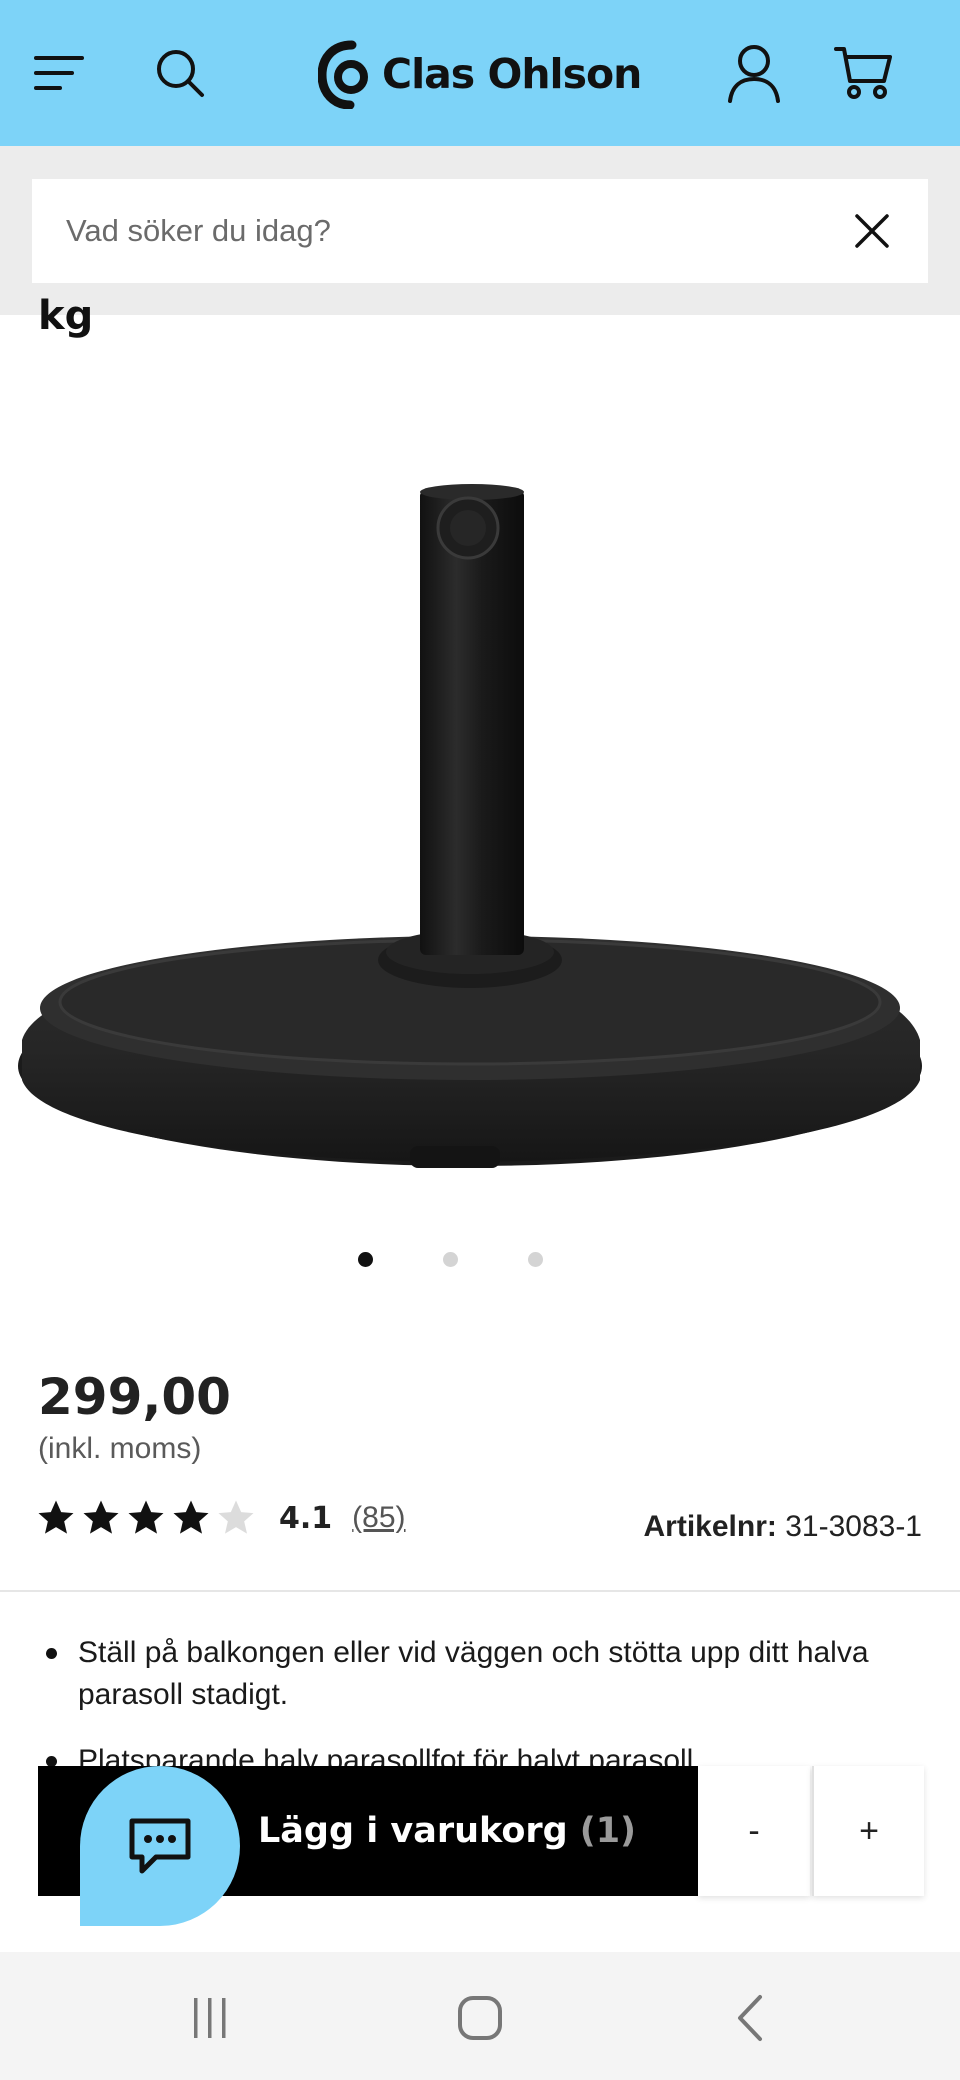  I want to click on decrease-quantity-button: -, so click(754, 1831).